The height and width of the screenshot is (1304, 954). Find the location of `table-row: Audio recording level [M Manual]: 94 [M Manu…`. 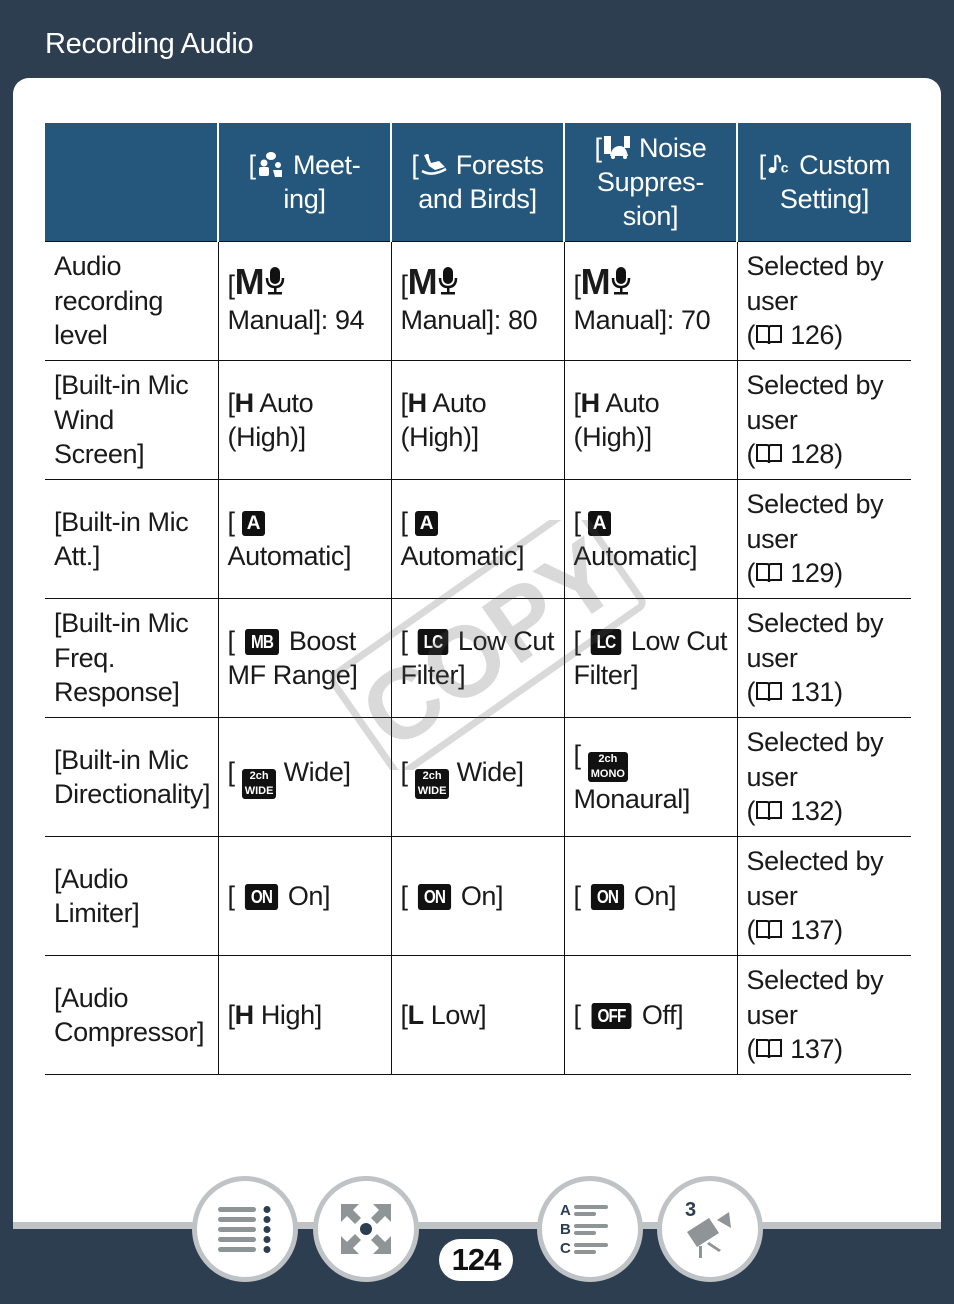

table-row: Audio recording level [M Manual]: 94 [M Manu… is located at coordinates (478, 301).